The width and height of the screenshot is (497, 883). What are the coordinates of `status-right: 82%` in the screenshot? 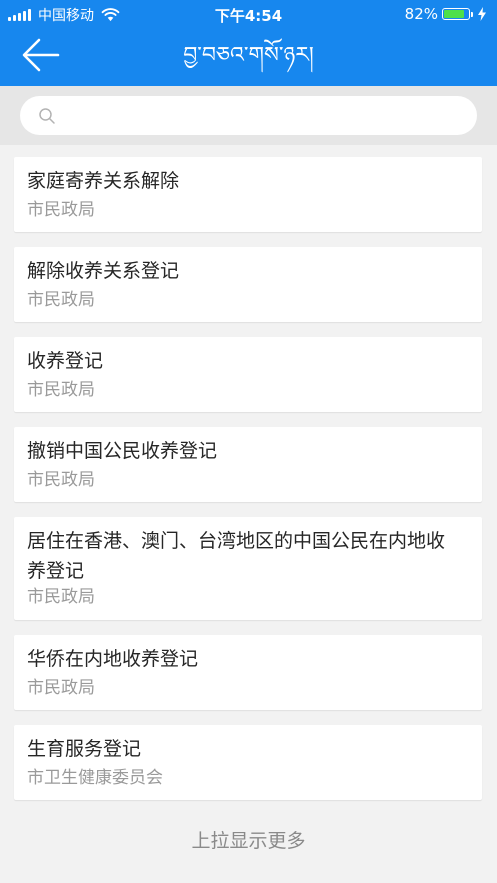 It's located at (446, 14).